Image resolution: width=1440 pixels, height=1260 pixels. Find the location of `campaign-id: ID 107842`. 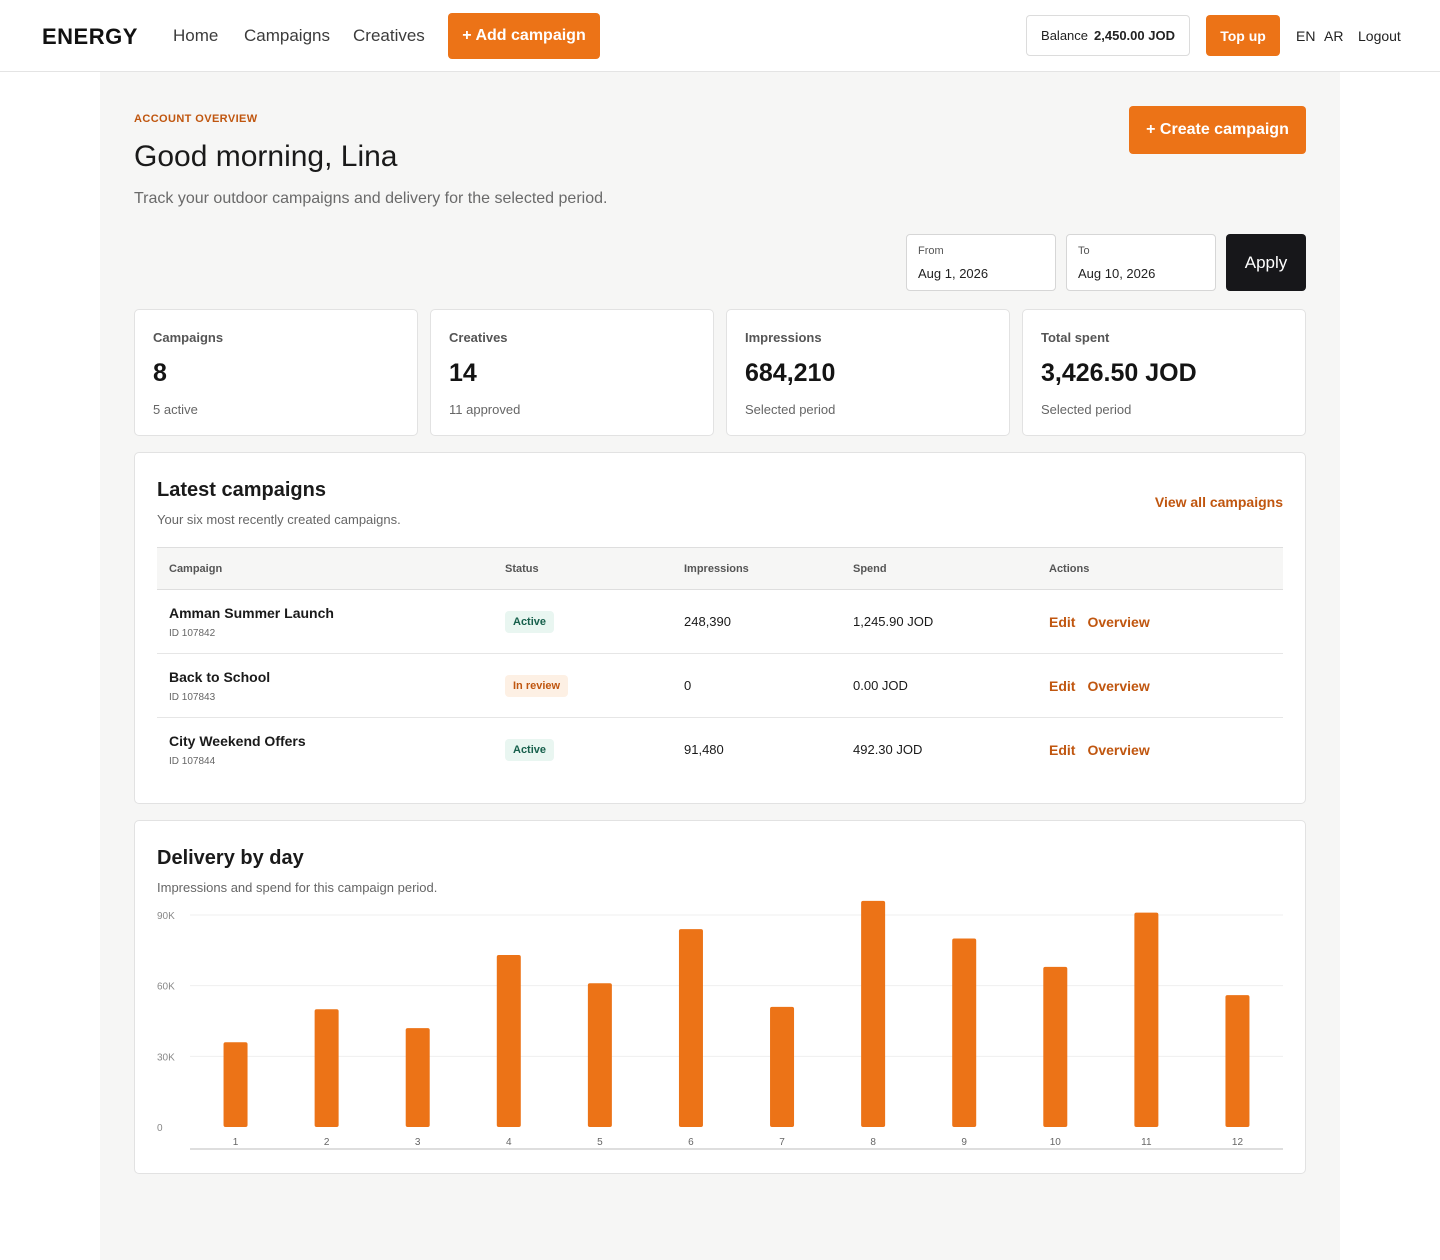

campaign-id: ID 107842 is located at coordinates (192, 633).